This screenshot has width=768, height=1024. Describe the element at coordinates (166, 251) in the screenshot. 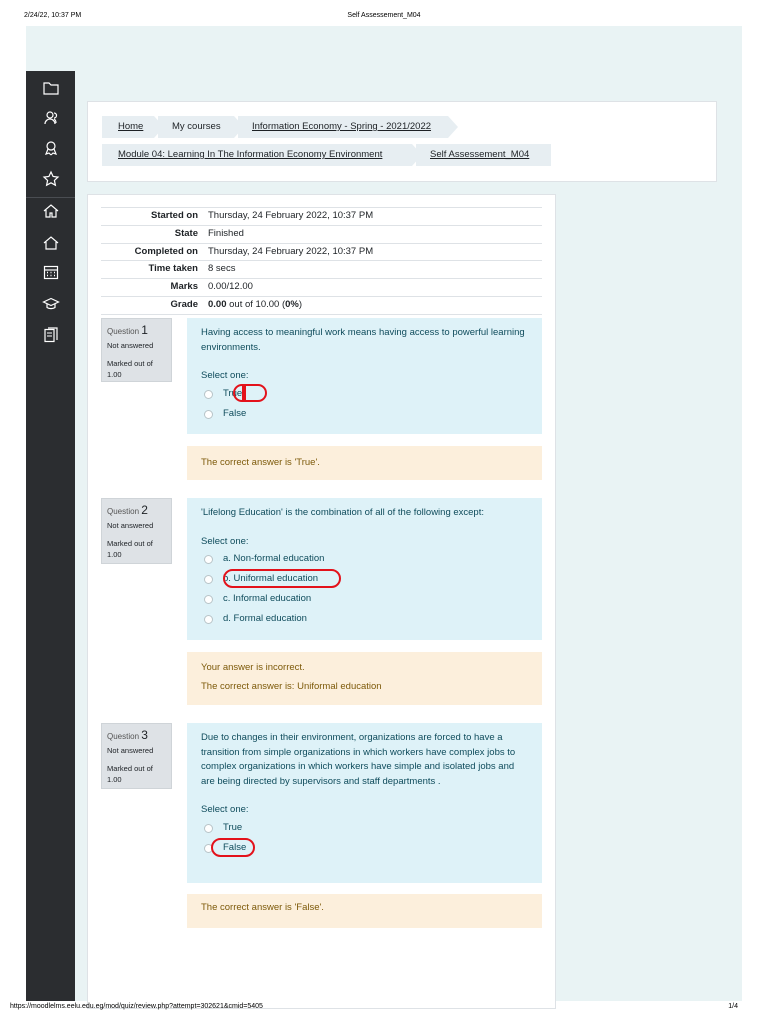

I see `summary-label: Completed on` at that location.